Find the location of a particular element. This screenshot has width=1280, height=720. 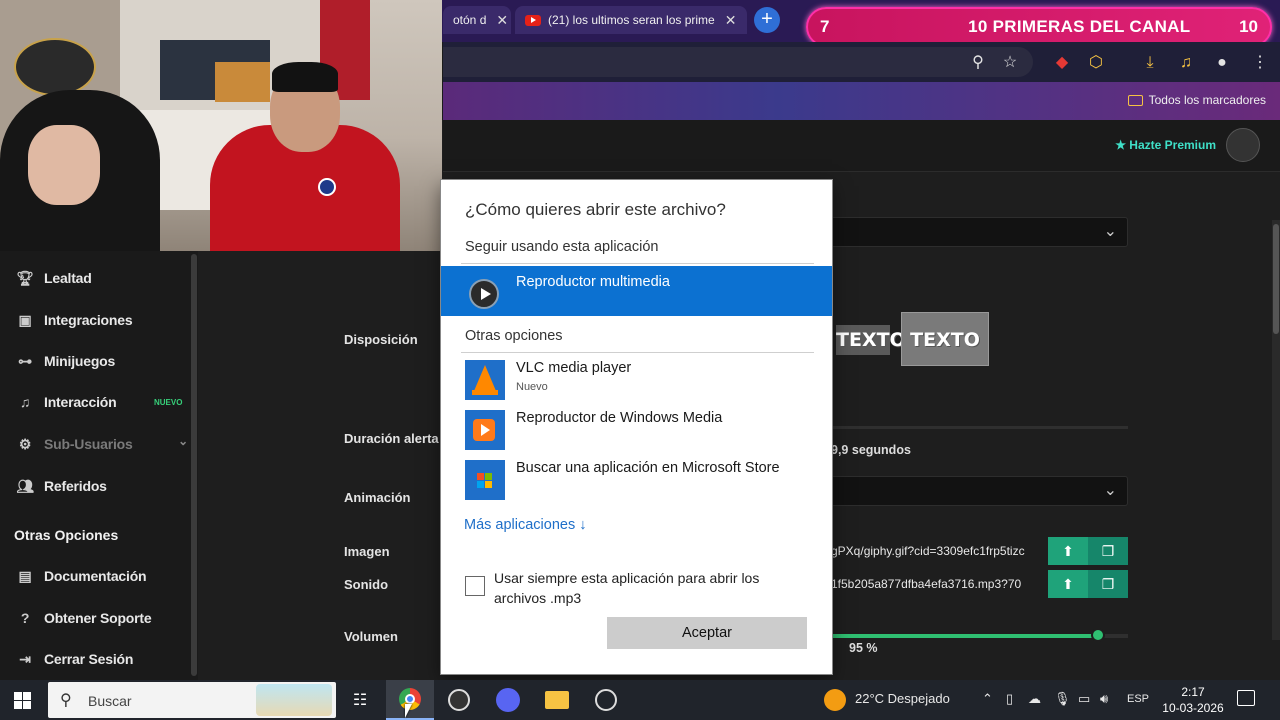

zoom-icon: ⚲ is located at coordinates (978, 63).